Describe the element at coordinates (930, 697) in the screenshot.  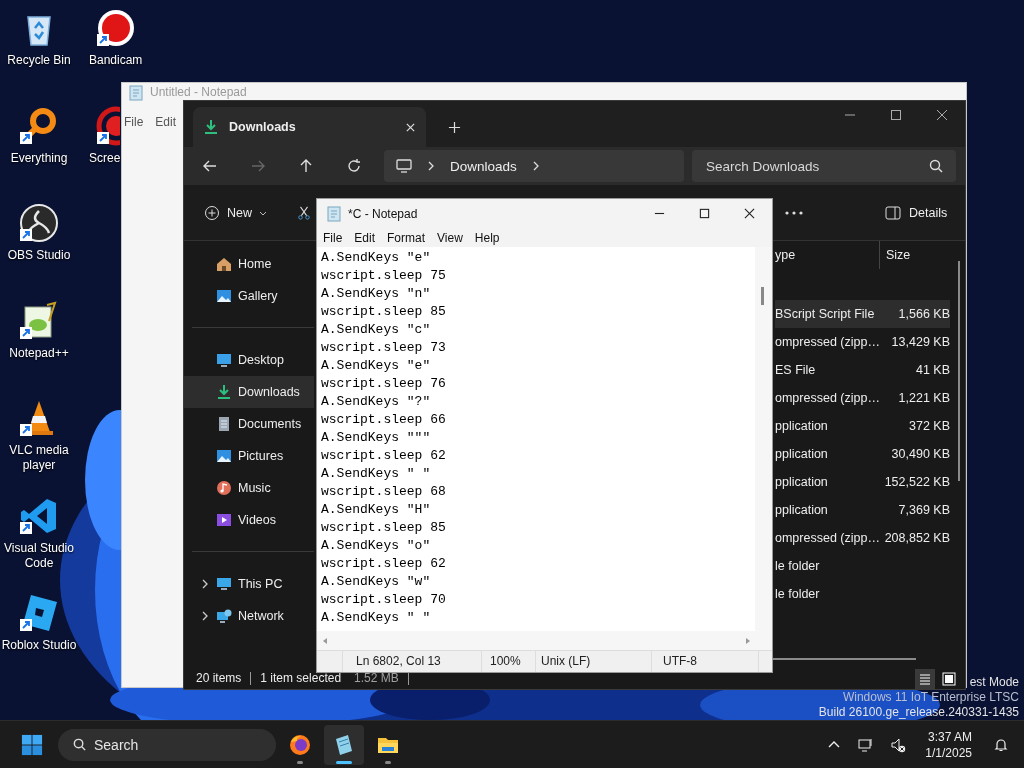
I see `system-watermark-text: Windows 11 IoT Enterprise LTSC` at that location.